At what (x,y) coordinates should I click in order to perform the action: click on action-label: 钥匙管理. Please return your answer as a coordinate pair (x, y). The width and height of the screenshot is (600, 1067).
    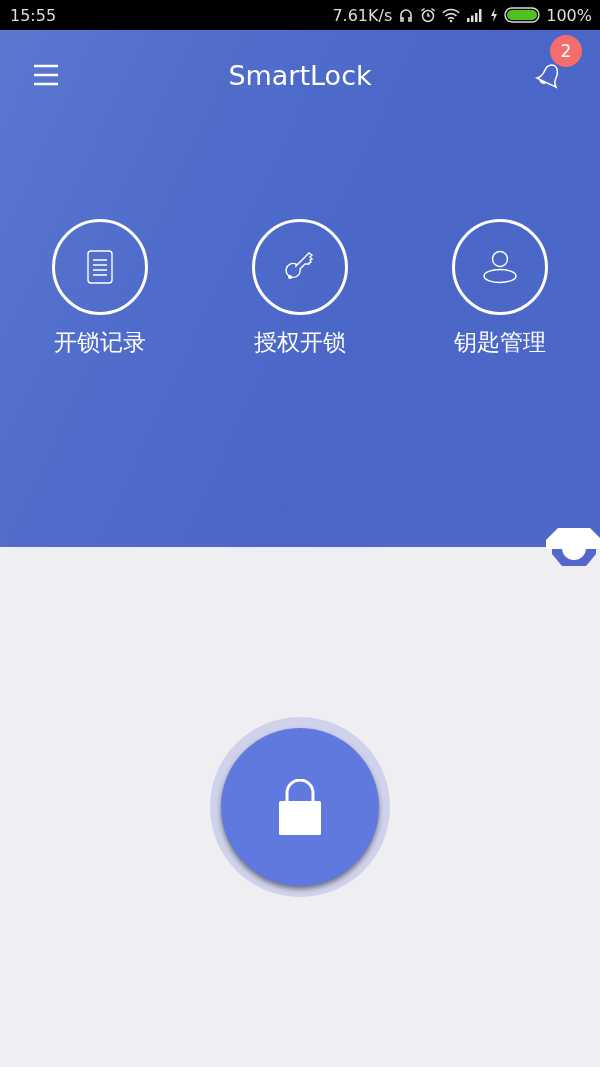
    Looking at the image, I should click on (500, 342).